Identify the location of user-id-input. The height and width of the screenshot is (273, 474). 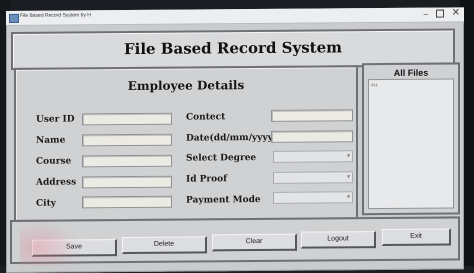
(127, 119).